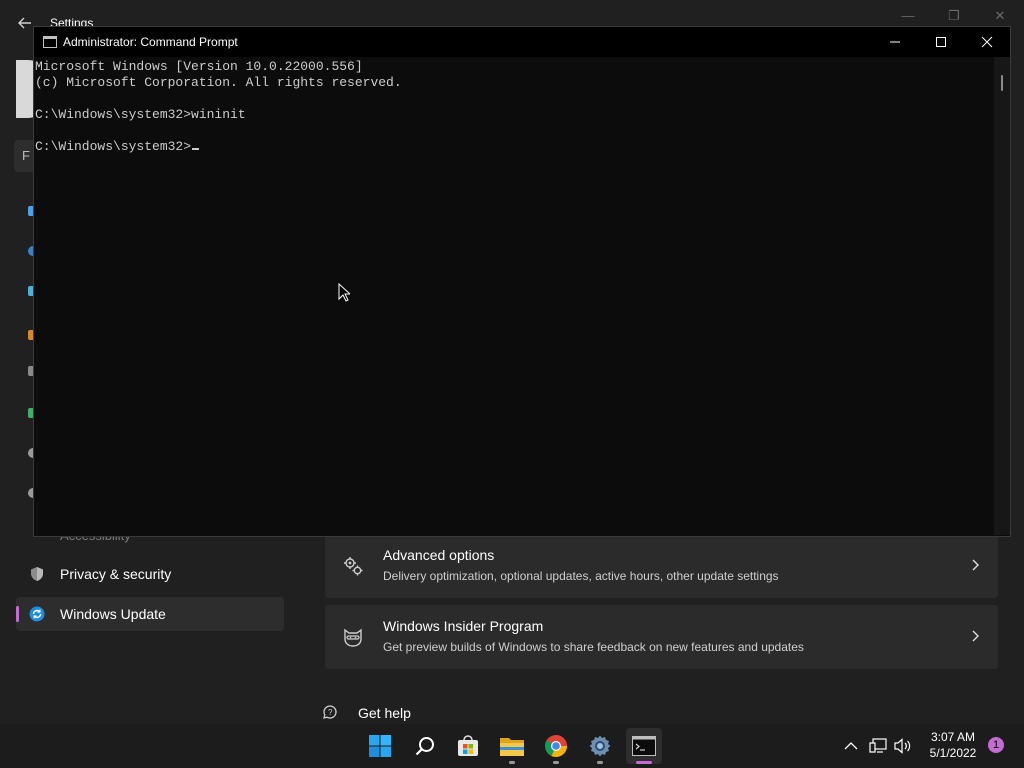 This screenshot has width=1024, height=768. I want to click on sidebar-item-windows-update: Windows Update, so click(150, 614).